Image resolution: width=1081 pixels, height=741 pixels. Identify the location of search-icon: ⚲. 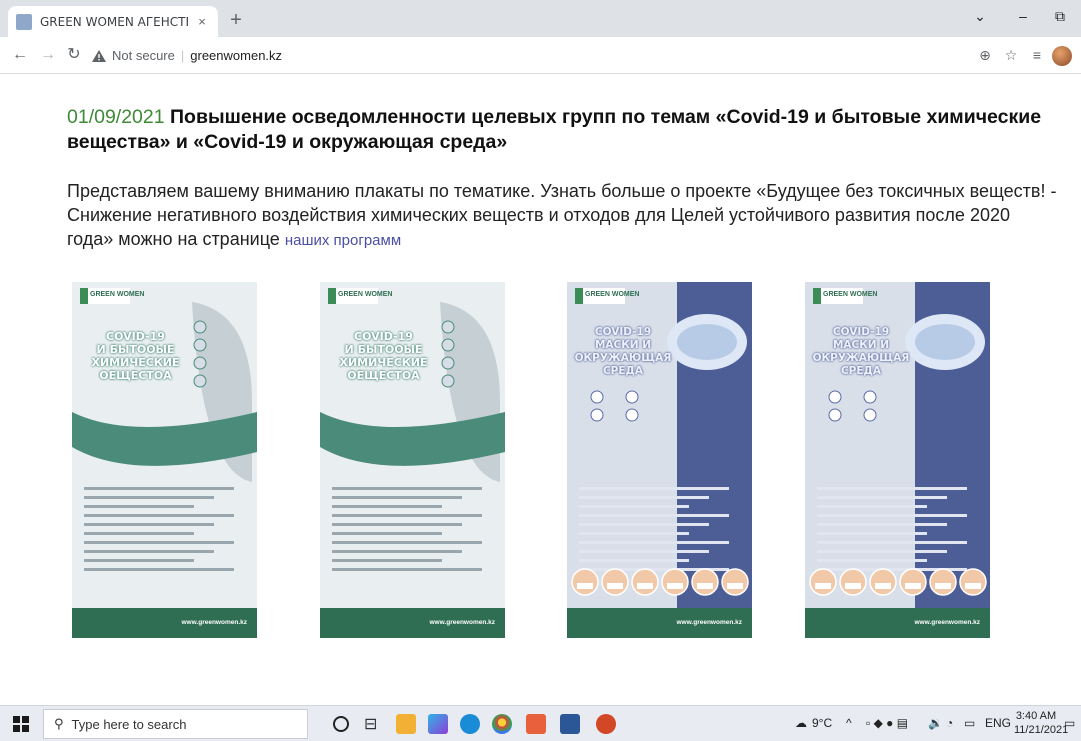
(59, 723).